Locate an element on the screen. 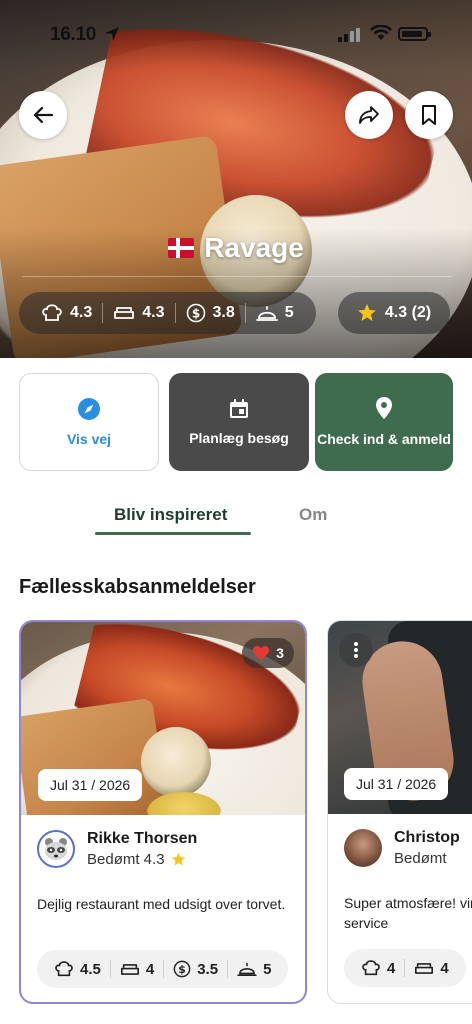  wifi-icon is located at coordinates (381, 32).